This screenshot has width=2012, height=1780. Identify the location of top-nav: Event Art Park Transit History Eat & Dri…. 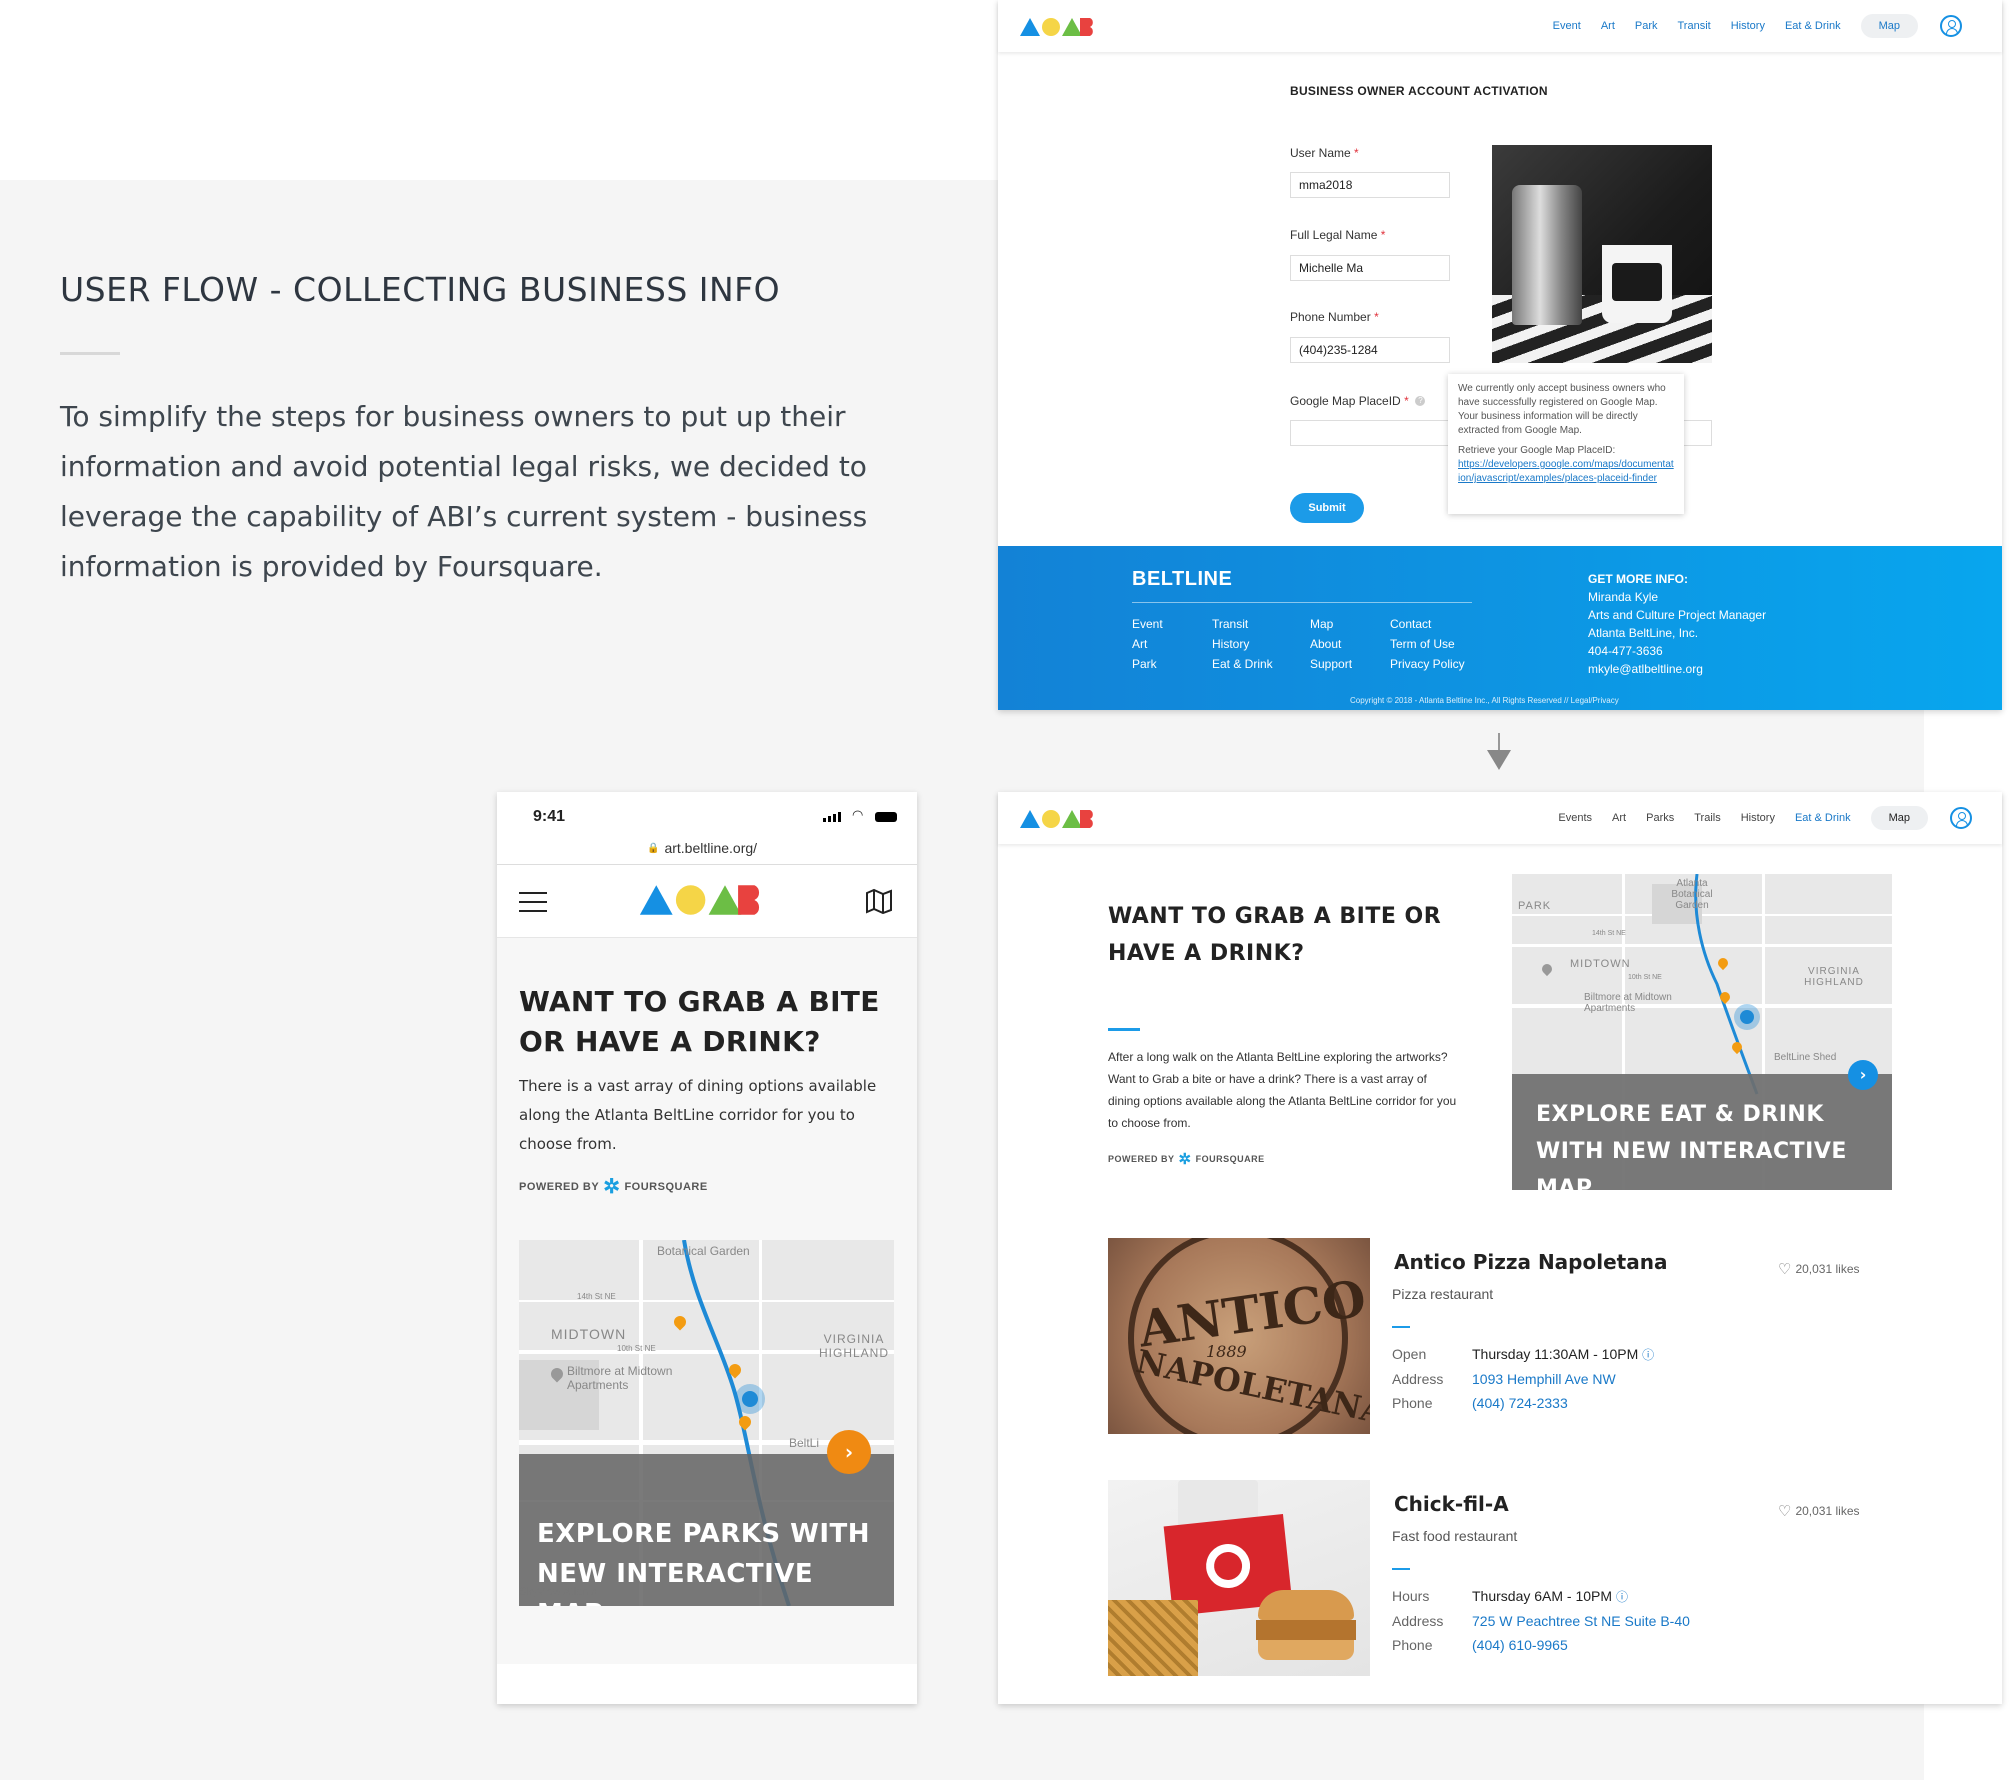
(1500, 26).